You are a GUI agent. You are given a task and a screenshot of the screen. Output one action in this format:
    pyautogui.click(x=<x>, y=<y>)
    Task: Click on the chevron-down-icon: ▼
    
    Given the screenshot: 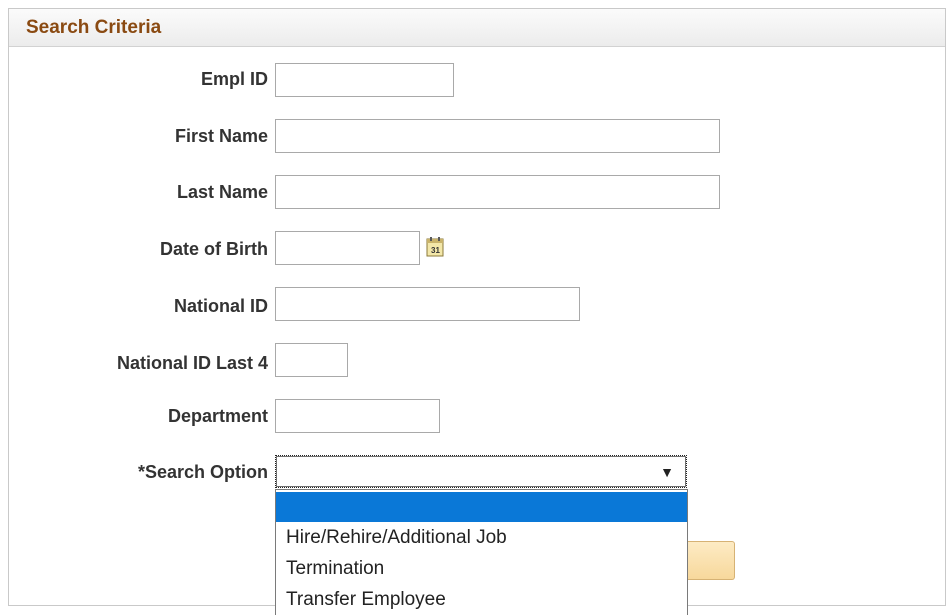 What is the action you would take?
    pyautogui.click(x=667, y=472)
    